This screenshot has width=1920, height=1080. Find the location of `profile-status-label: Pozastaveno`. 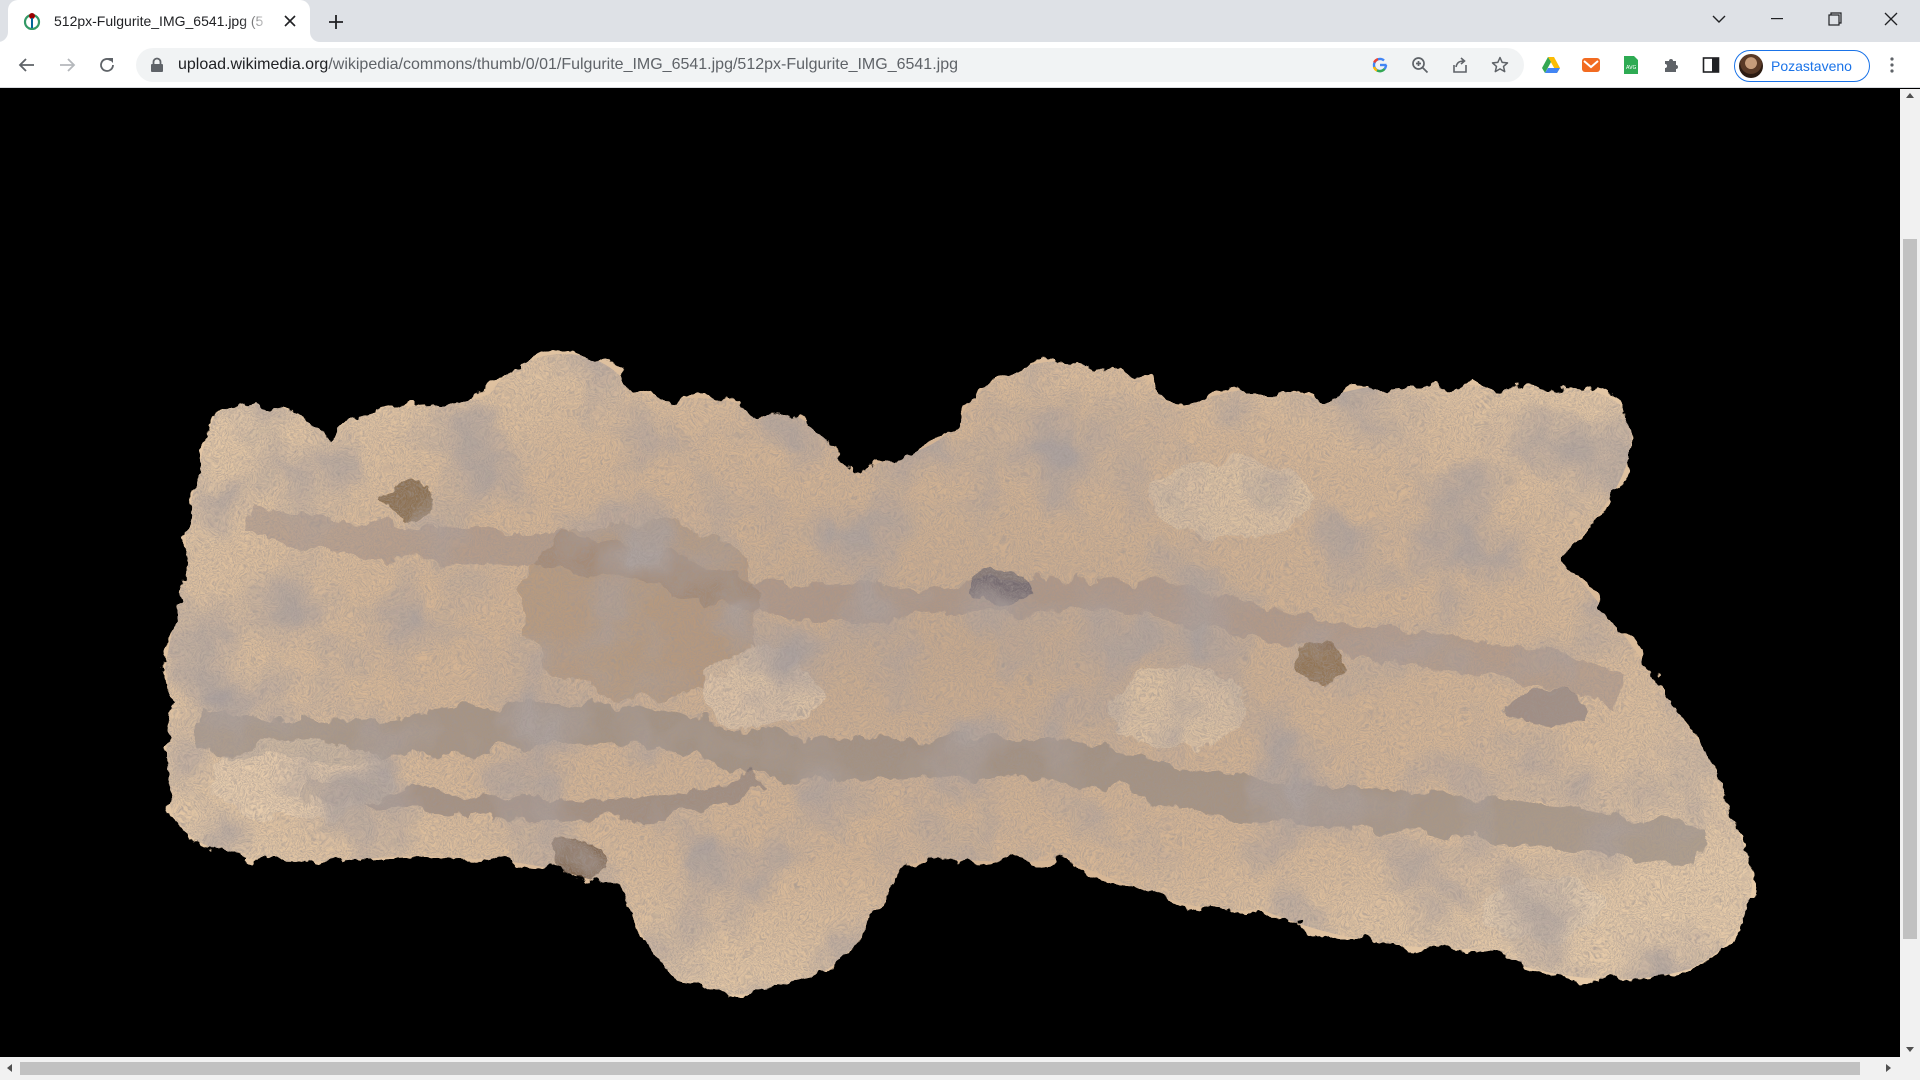

profile-status-label: Pozastaveno is located at coordinates (1811, 66).